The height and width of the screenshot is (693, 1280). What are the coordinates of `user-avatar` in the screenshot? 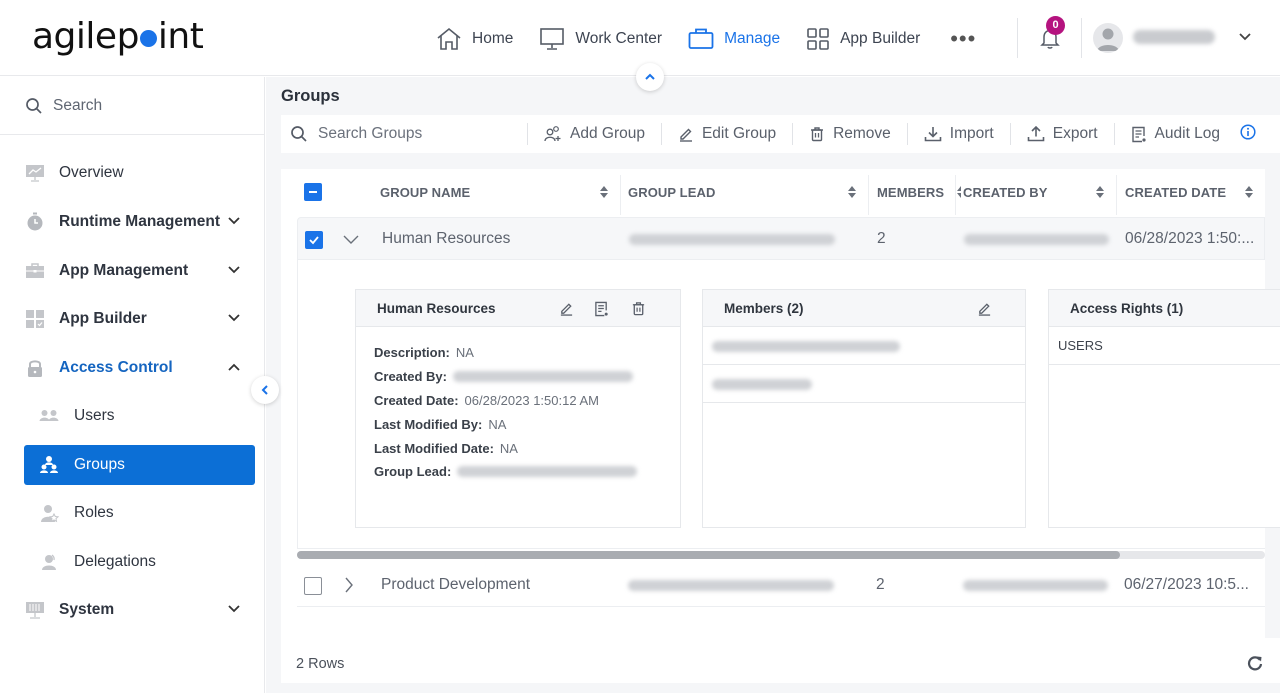 It's located at (1108, 38).